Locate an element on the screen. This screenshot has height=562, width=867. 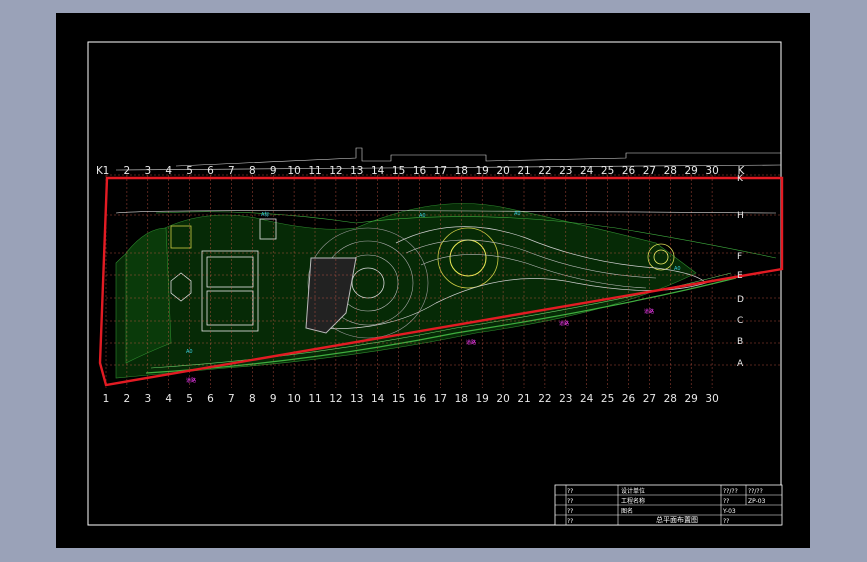
grid-label-bottom: 5 is located at coordinates (189, 399).